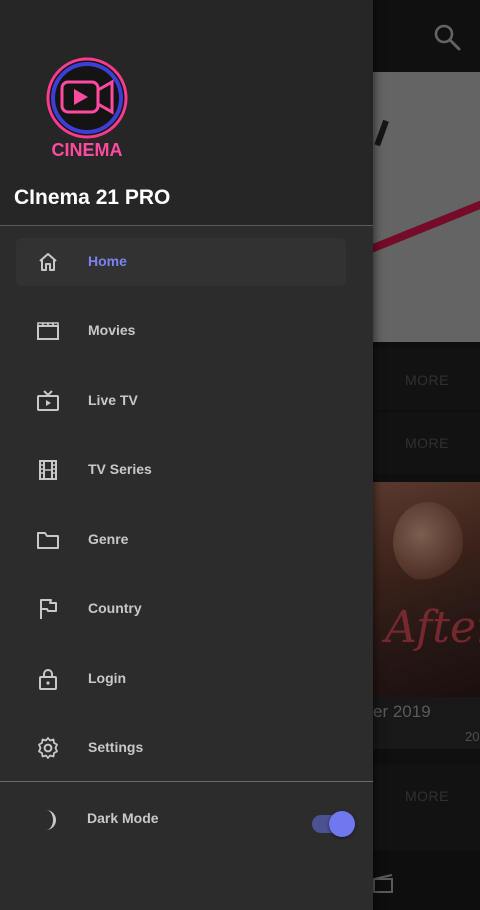 This screenshot has height=910, width=480. Describe the element at coordinates (181, 331) in the screenshot. I see `menu-item-movies: Movies` at that location.